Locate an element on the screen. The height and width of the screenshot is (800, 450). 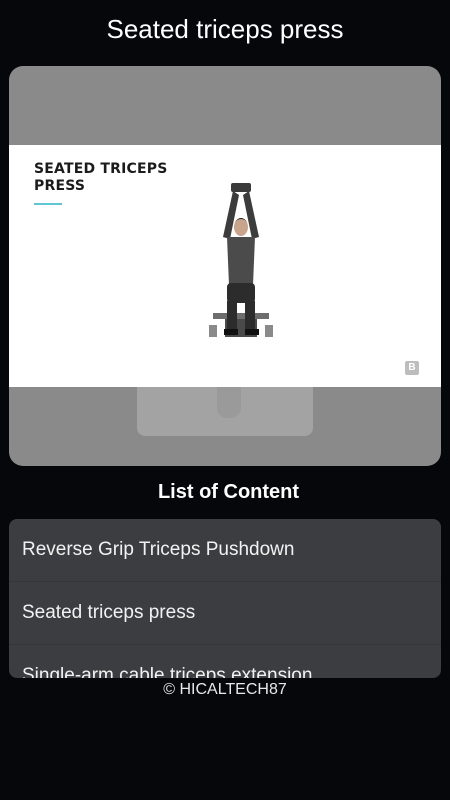
athlete-figure is located at coordinates (241, 260).